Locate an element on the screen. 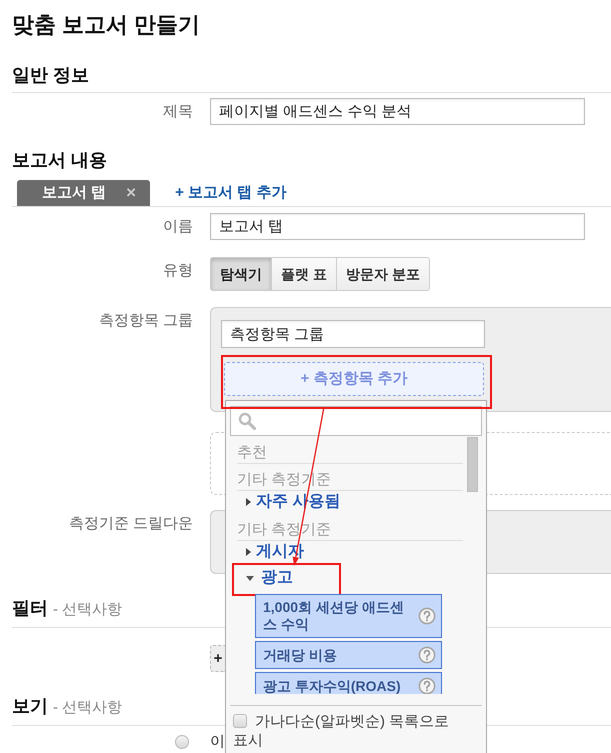 The image size is (611, 753). field-label: 측정항목 그룹 is located at coordinates (145, 321).